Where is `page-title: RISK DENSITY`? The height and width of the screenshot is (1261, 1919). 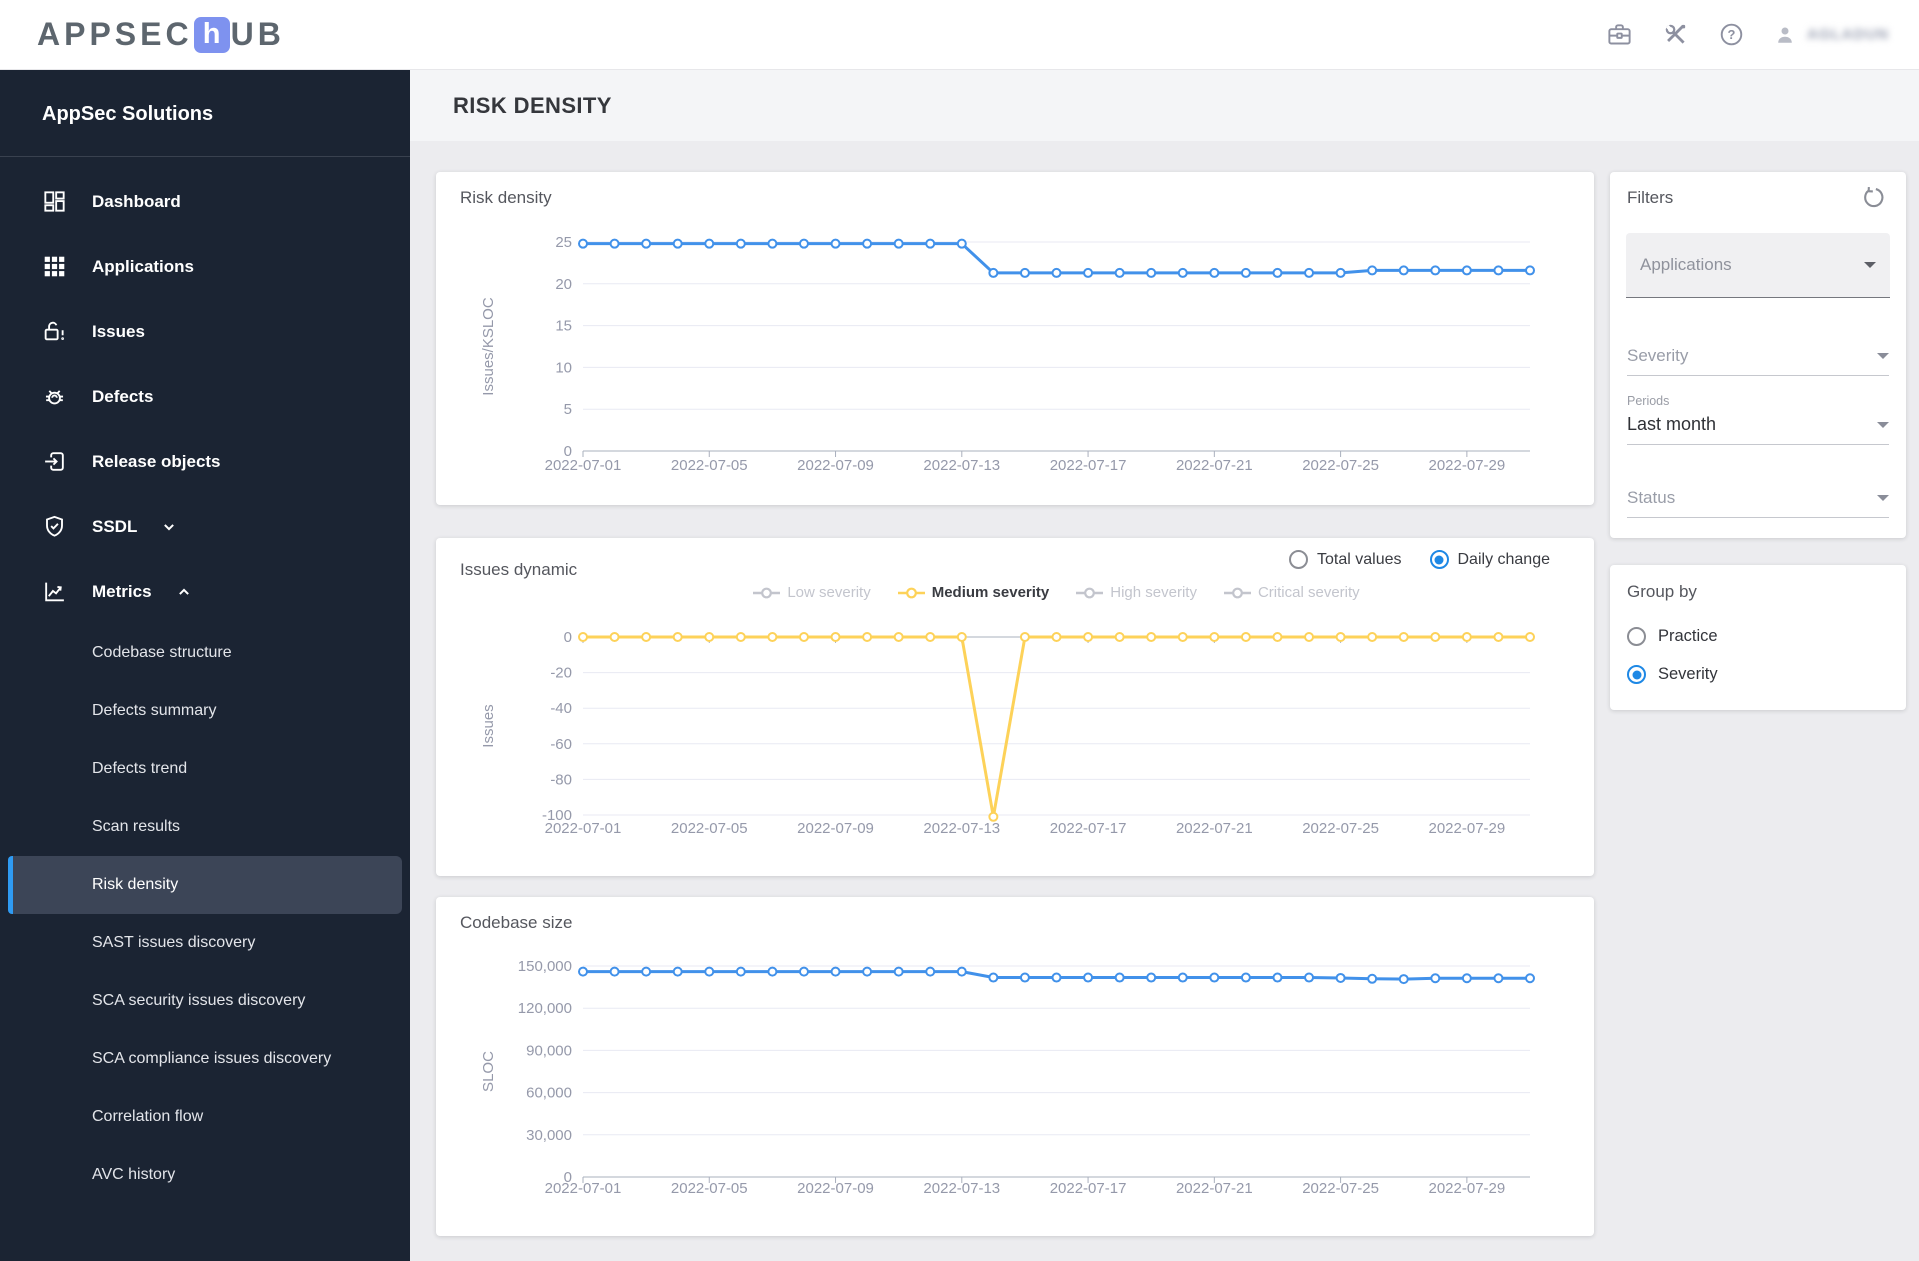
page-title: RISK DENSITY is located at coordinates (532, 105).